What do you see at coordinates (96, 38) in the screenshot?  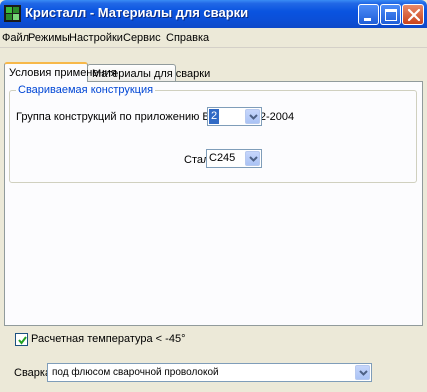 I see `menu-settings: Настройки` at bounding box center [96, 38].